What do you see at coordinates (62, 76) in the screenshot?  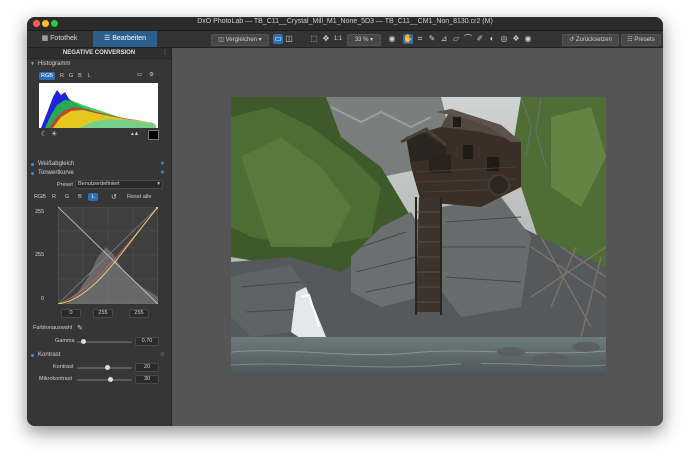 I see `hist-channel-r: R` at bounding box center [62, 76].